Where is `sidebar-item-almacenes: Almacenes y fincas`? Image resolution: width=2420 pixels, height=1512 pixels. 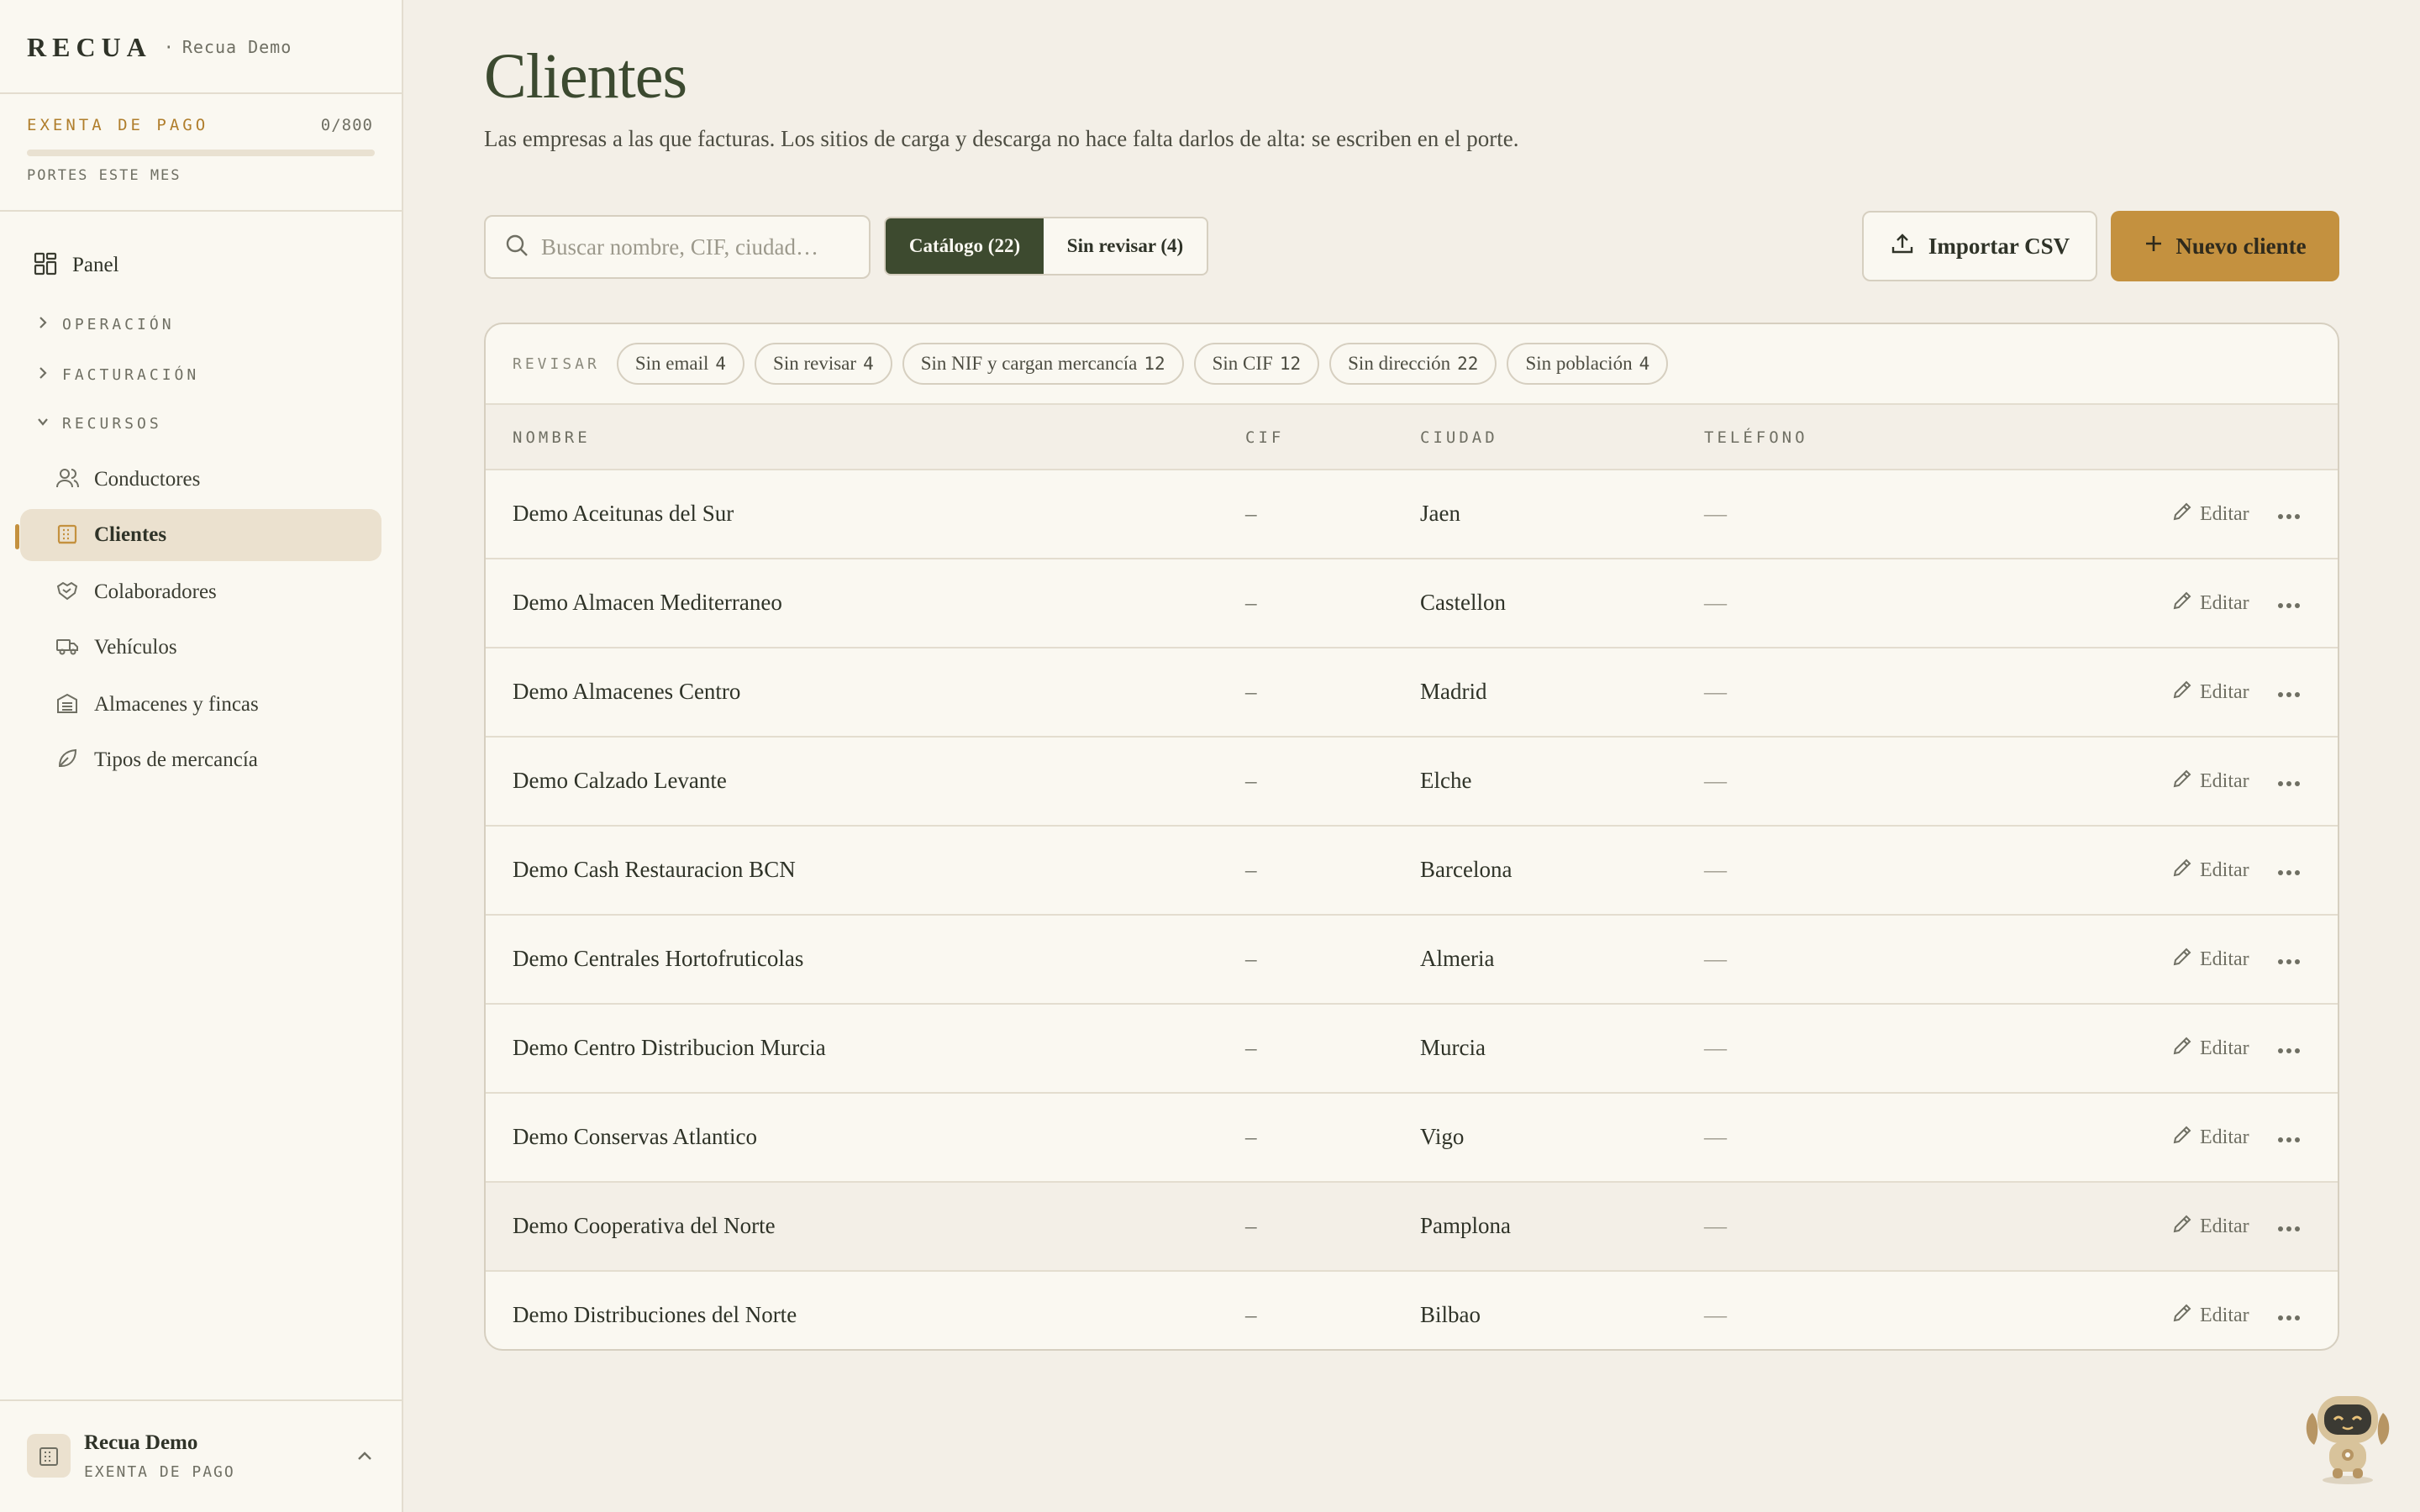
sidebar-item-almacenes: Almacenes y fincas is located at coordinates (200, 705).